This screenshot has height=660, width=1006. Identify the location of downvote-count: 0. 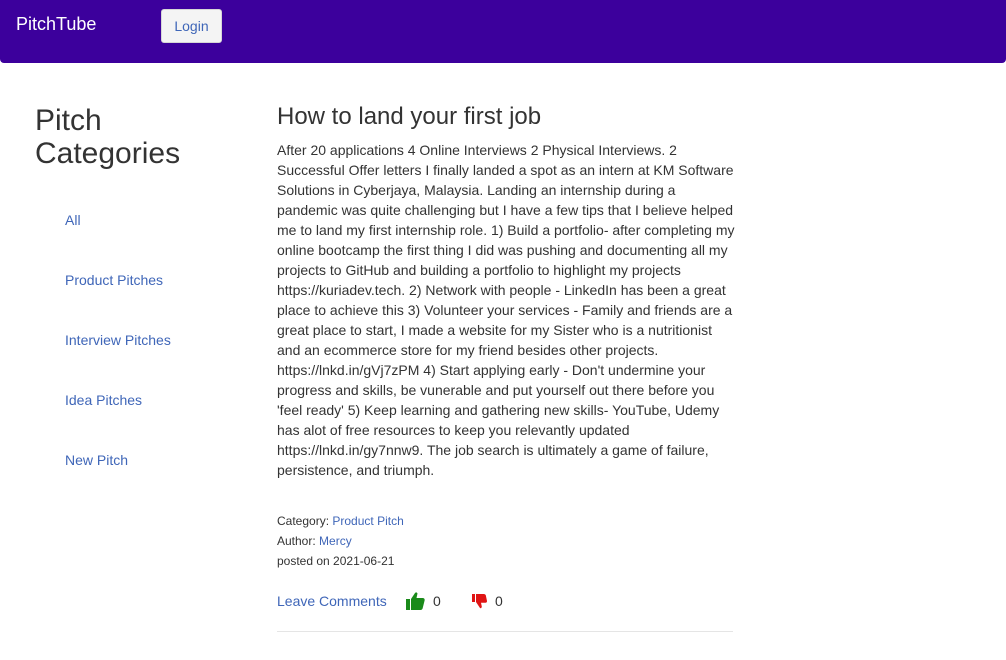
(499, 601).